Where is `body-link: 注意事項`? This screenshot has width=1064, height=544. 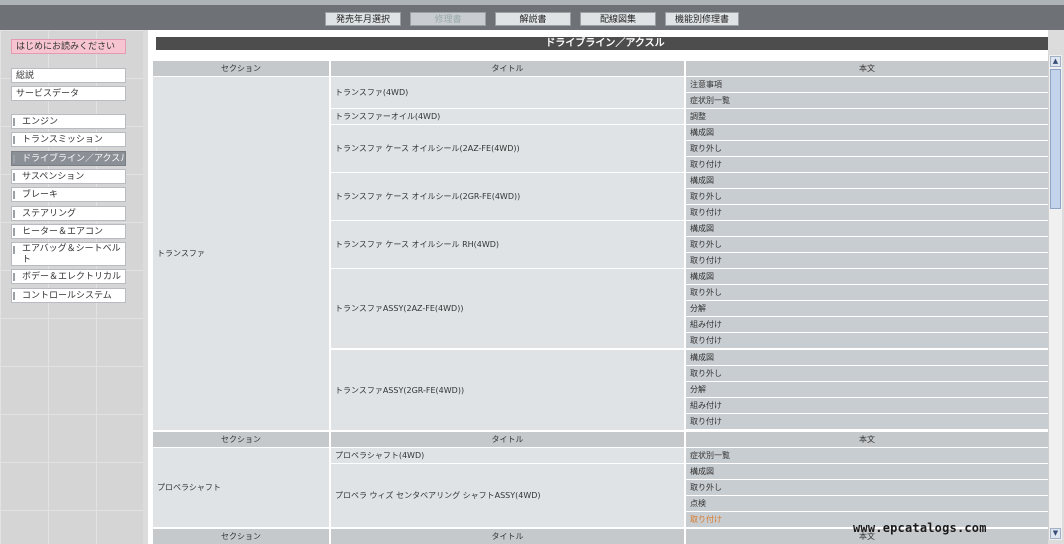 body-link: 注意事項 is located at coordinates (867, 84).